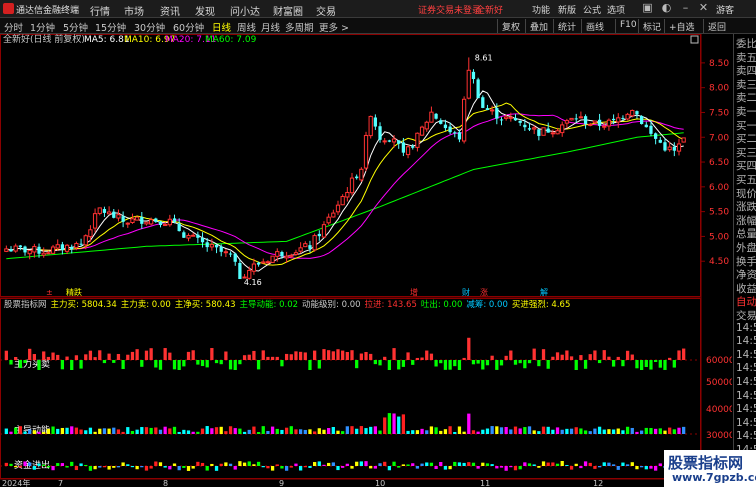 This screenshot has width=756, height=487. I want to click on event-marker: 财, so click(466, 292).